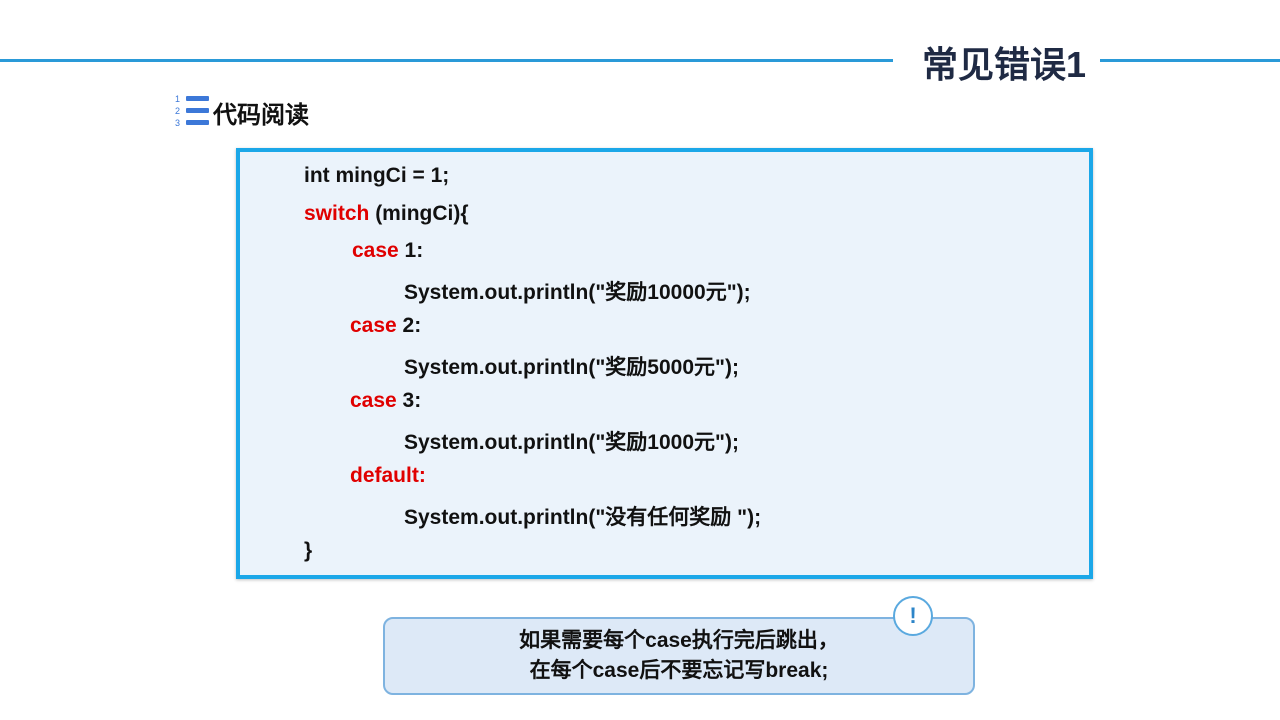 The image size is (1280, 720). Describe the element at coordinates (261, 115) in the screenshot. I see `section-label: 代码阅读` at that location.